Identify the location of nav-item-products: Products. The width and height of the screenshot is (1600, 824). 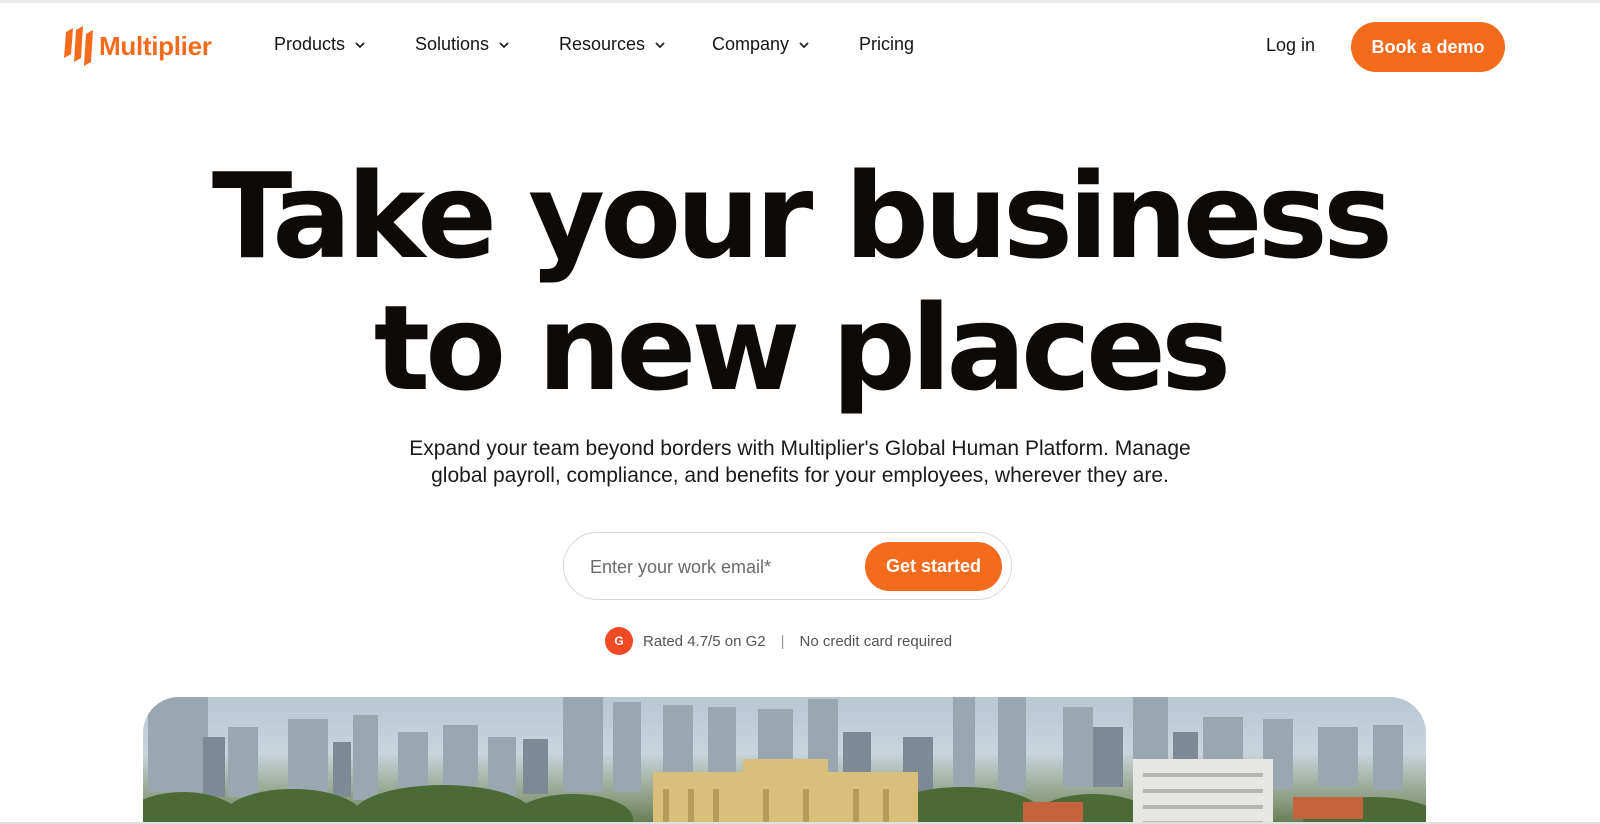
(320, 44).